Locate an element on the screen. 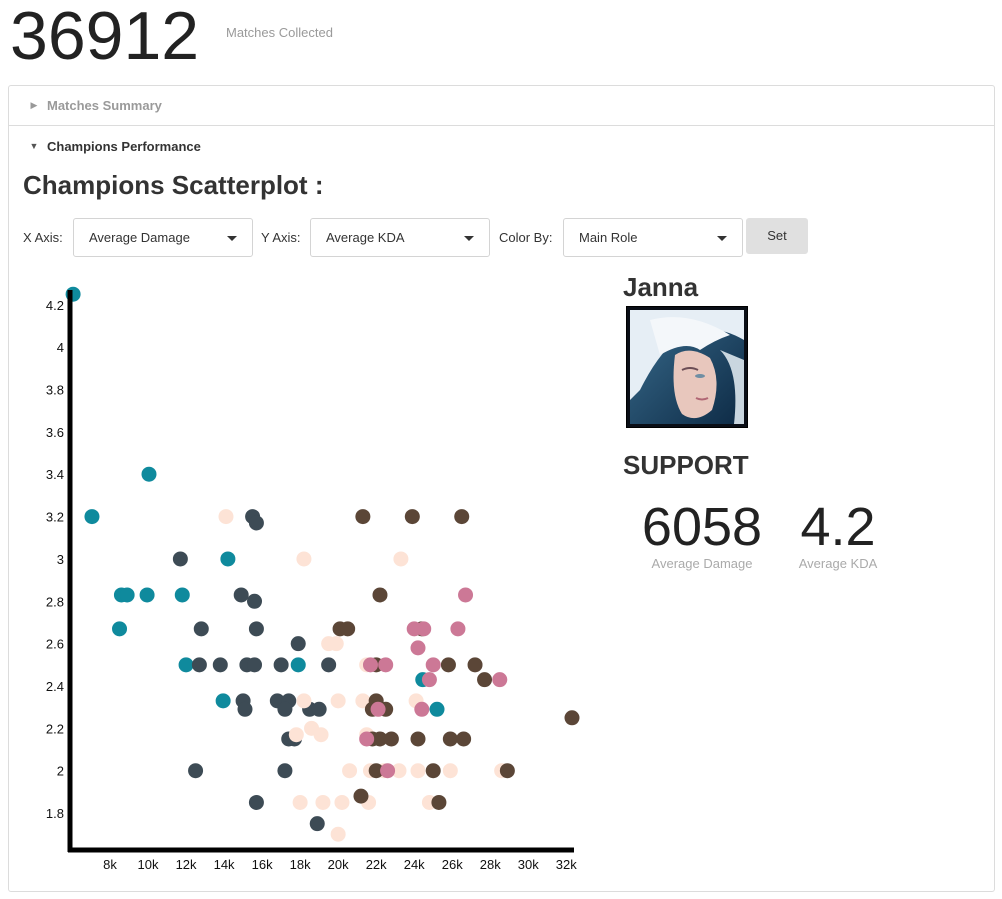  x-tick-label: 28k is located at coordinates (490, 864).